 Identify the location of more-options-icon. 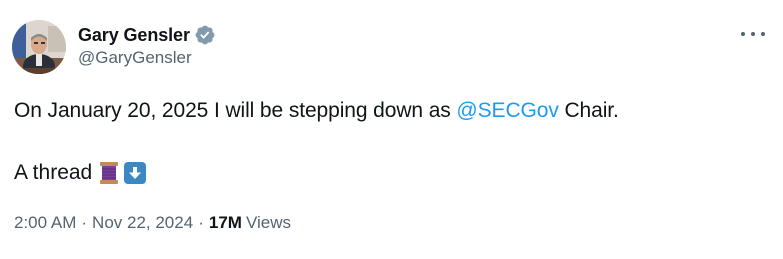
(753, 34).